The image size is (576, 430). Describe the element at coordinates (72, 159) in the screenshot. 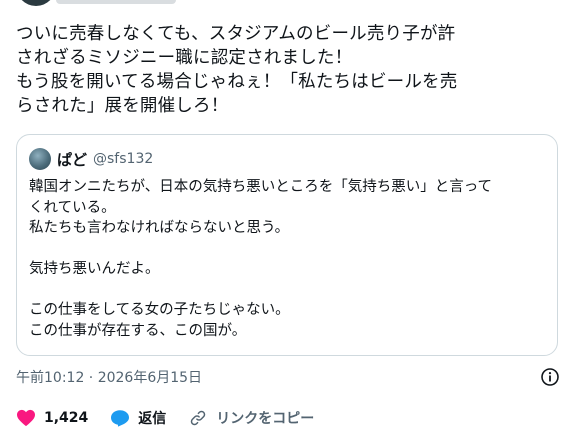

I see `quoted-author-name: ぱど` at that location.